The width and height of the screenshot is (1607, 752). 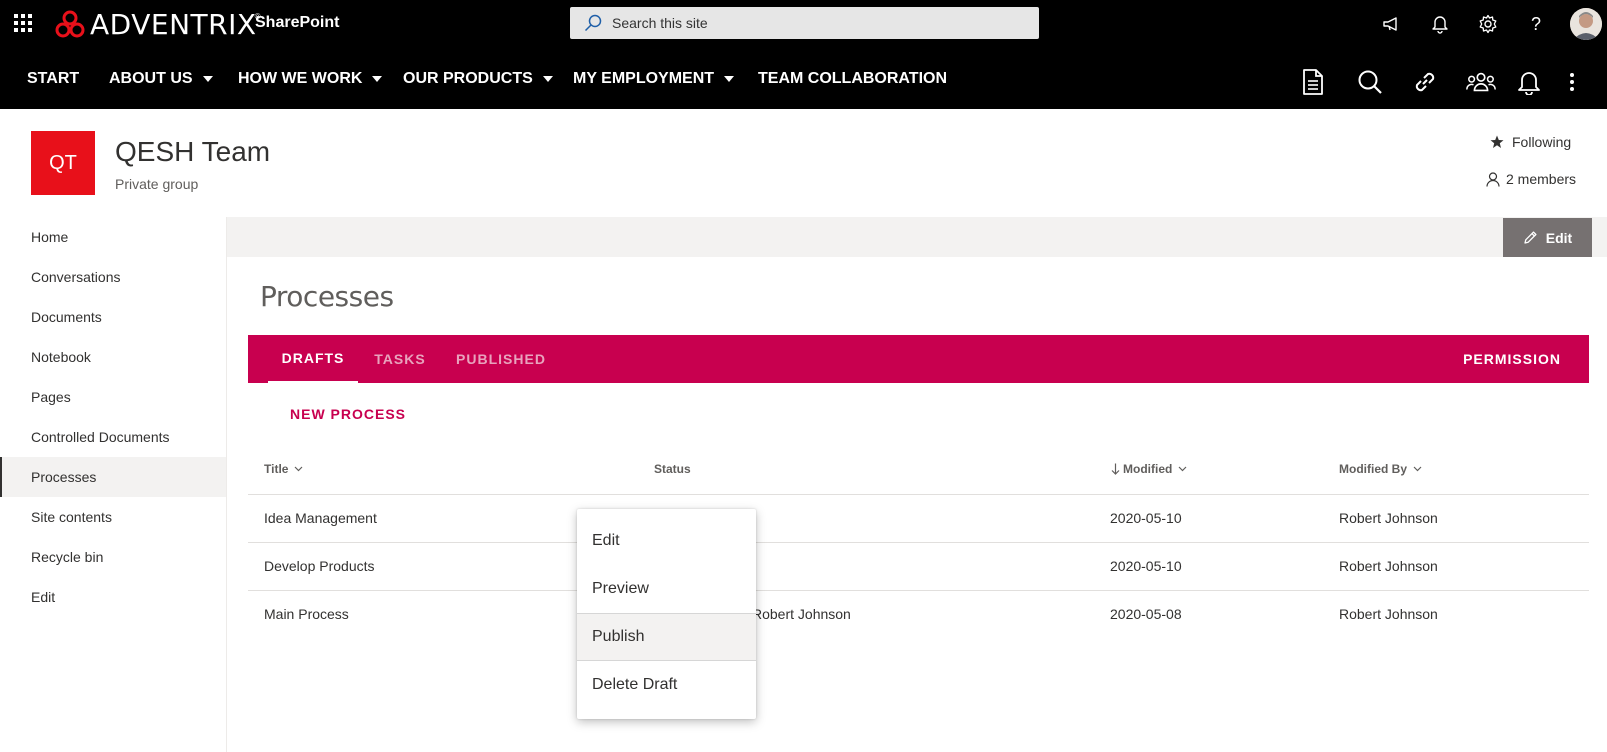 I want to click on hub-nav-our-products: OUR PRODUCTS, so click(x=478, y=79).